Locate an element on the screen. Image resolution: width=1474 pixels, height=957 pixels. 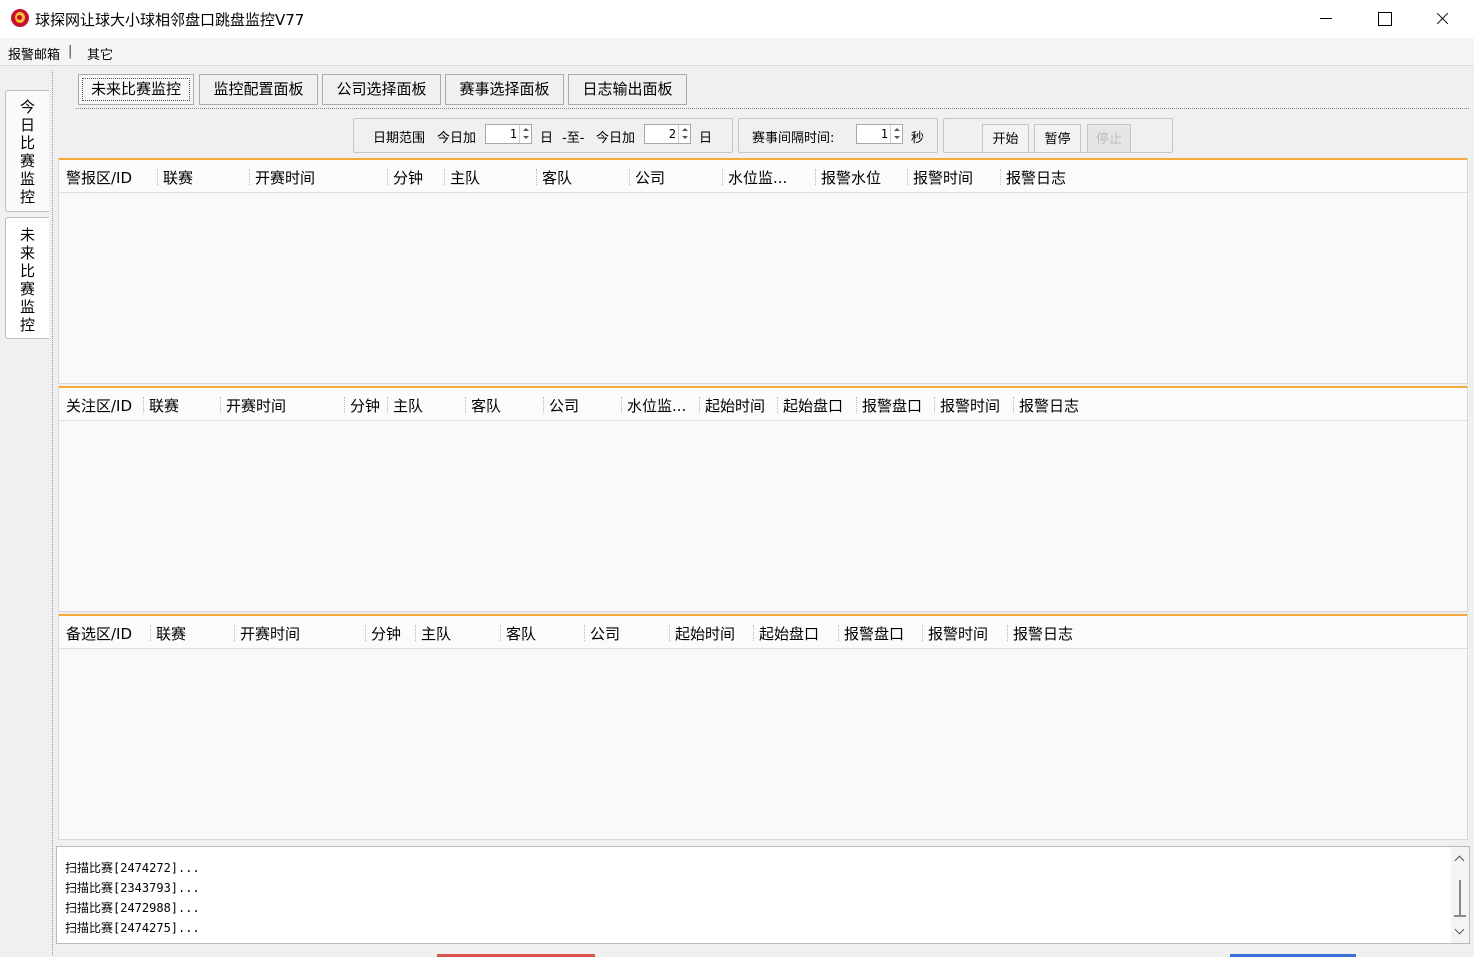
tab-today-monitor: 今日比赛监控 is located at coordinates (27, 151).